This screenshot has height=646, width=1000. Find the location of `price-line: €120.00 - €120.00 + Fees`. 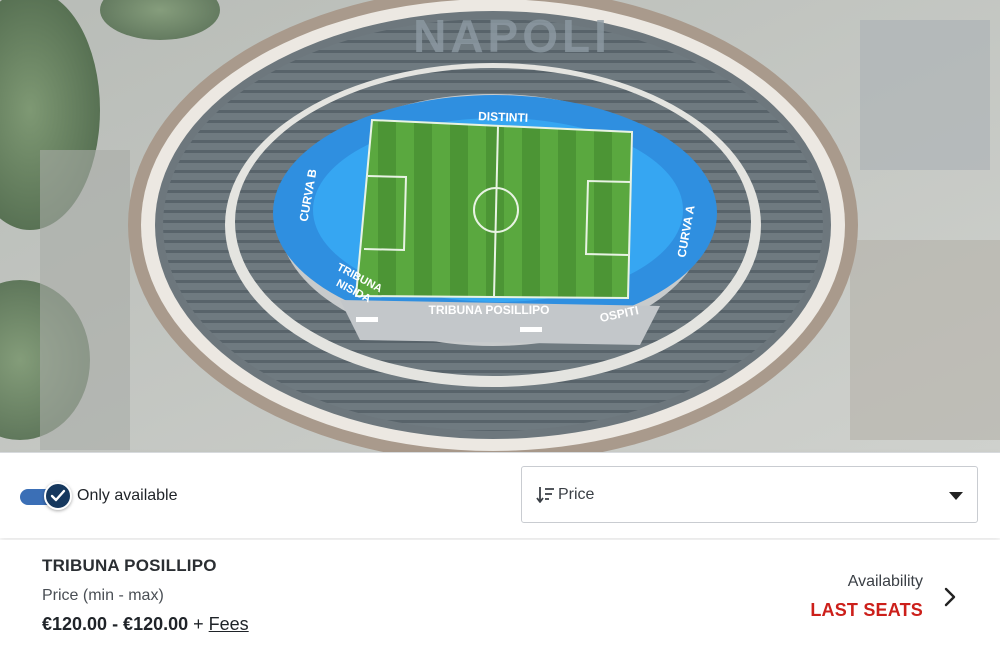

price-line: €120.00 - €120.00 + Fees is located at coordinates (145, 624).